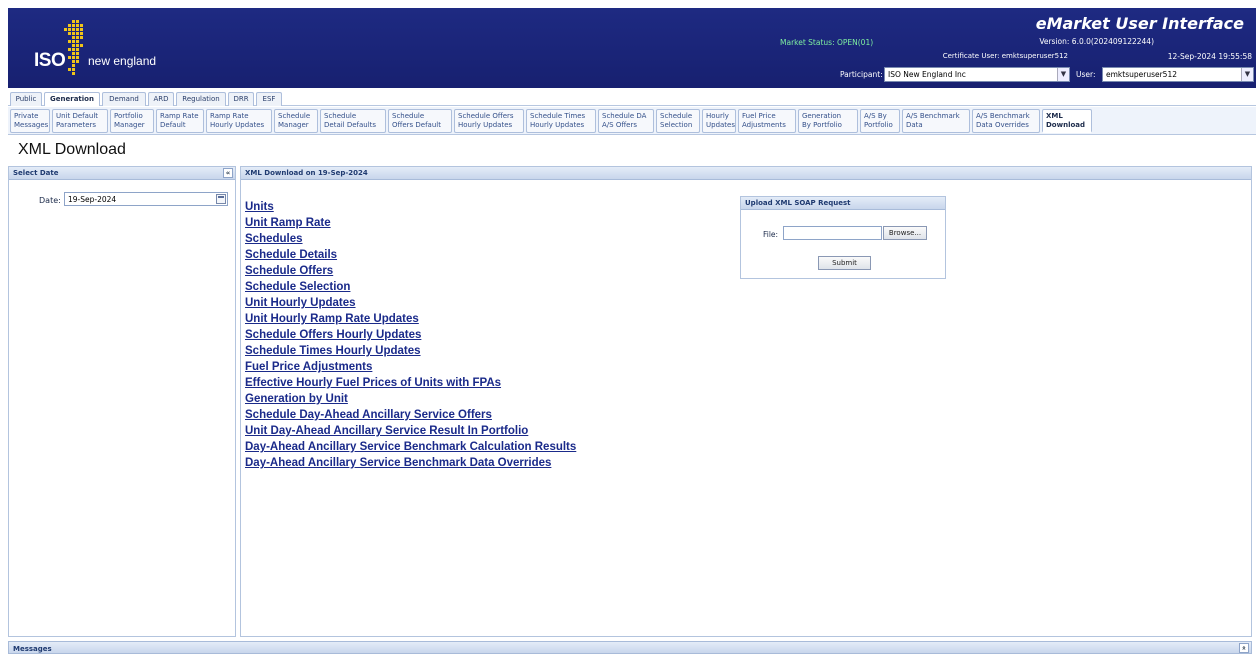 This screenshot has width=1256, height=654. What do you see at coordinates (92, 199) in the screenshot?
I see `date-value: 19-Sep-2024` at bounding box center [92, 199].